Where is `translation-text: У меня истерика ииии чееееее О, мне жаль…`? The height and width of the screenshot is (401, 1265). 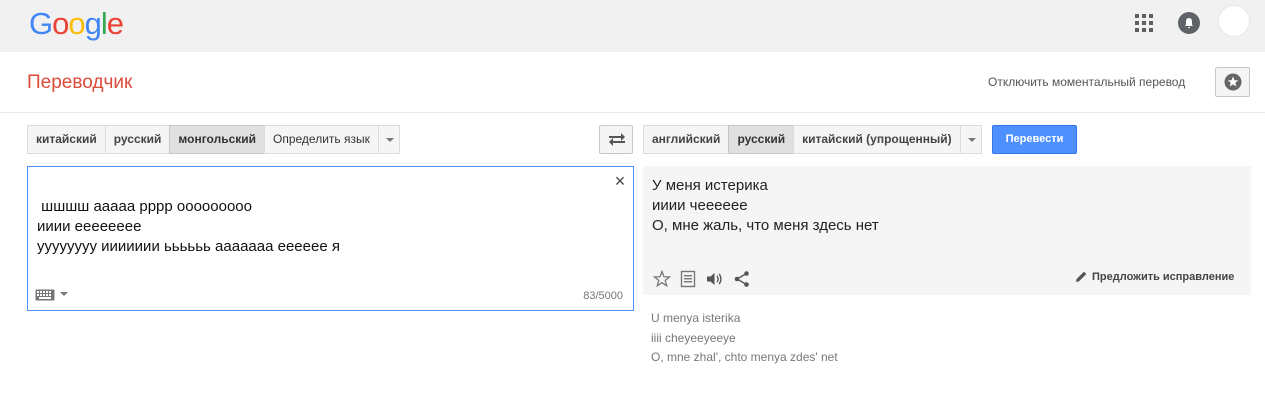 translation-text: У меня истерика ииии чееееее О, мне жаль… is located at coordinates (765, 205).